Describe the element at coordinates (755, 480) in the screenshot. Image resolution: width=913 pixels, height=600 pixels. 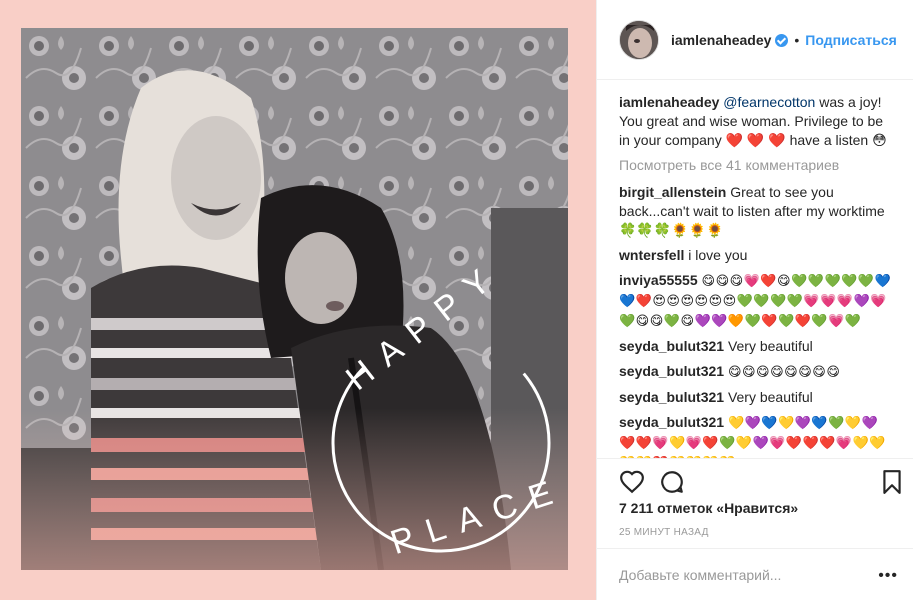
I see `action-bar` at that location.